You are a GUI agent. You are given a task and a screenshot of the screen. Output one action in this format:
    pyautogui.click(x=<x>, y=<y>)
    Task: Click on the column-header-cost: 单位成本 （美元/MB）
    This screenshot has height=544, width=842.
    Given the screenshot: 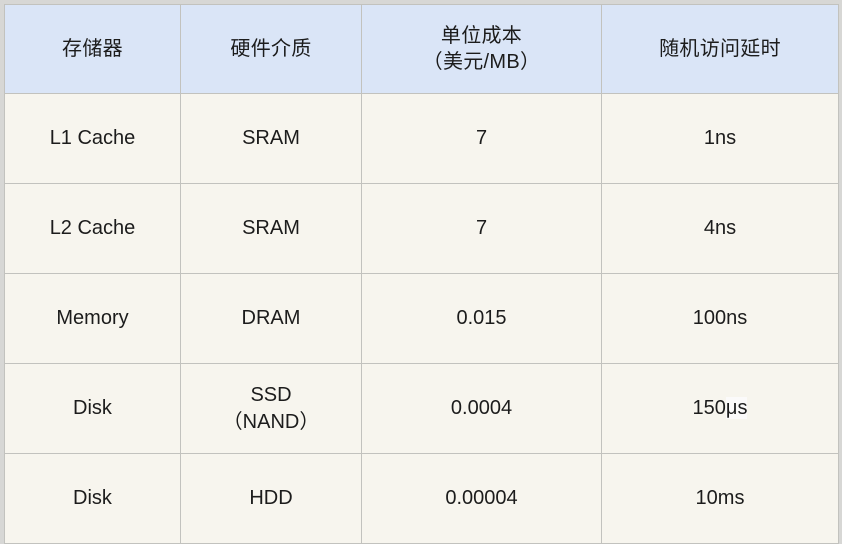 What is the action you would take?
    pyautogui.click(x=481, y=49)
    